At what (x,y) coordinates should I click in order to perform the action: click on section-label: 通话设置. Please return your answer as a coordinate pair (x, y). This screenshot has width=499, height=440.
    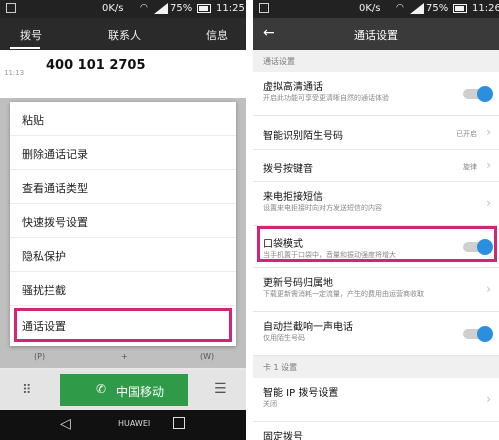
    Looking at the image, I should click on (279, 61).